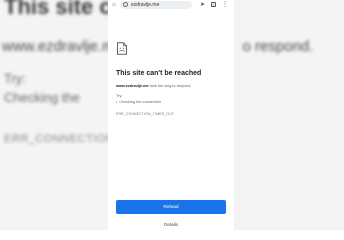 This screenshot has width=344, height=240. Describe the element at coordinates (62, 139) in the screenshot. I see `backdrop-error-code: ERR_CONNECTION_` at that location.